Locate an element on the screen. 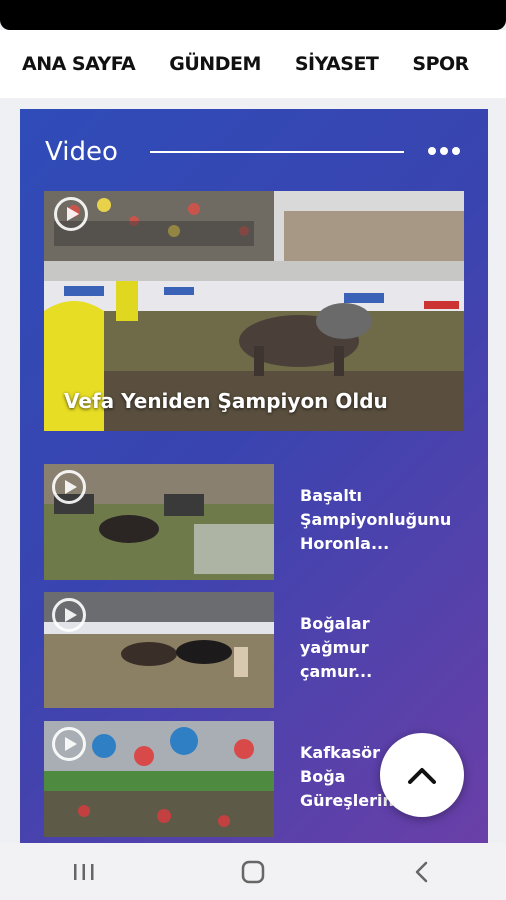  status-bar is located at coordinates (253, 15).